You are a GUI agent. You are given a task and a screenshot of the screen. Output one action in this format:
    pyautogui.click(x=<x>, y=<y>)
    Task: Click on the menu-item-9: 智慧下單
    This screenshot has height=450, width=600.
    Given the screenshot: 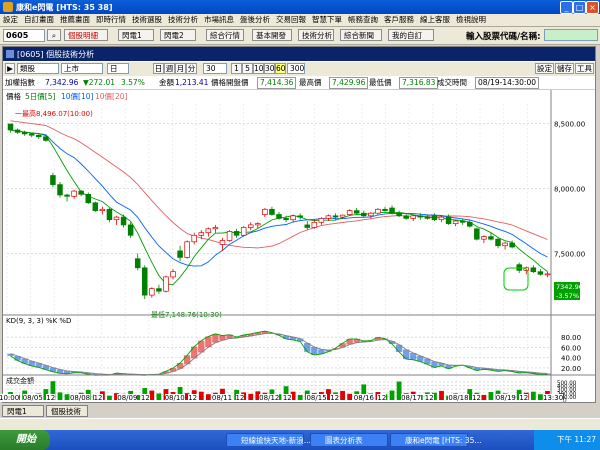 What is the action you would take?
    pyautogui.click(x=327, y=20)
    